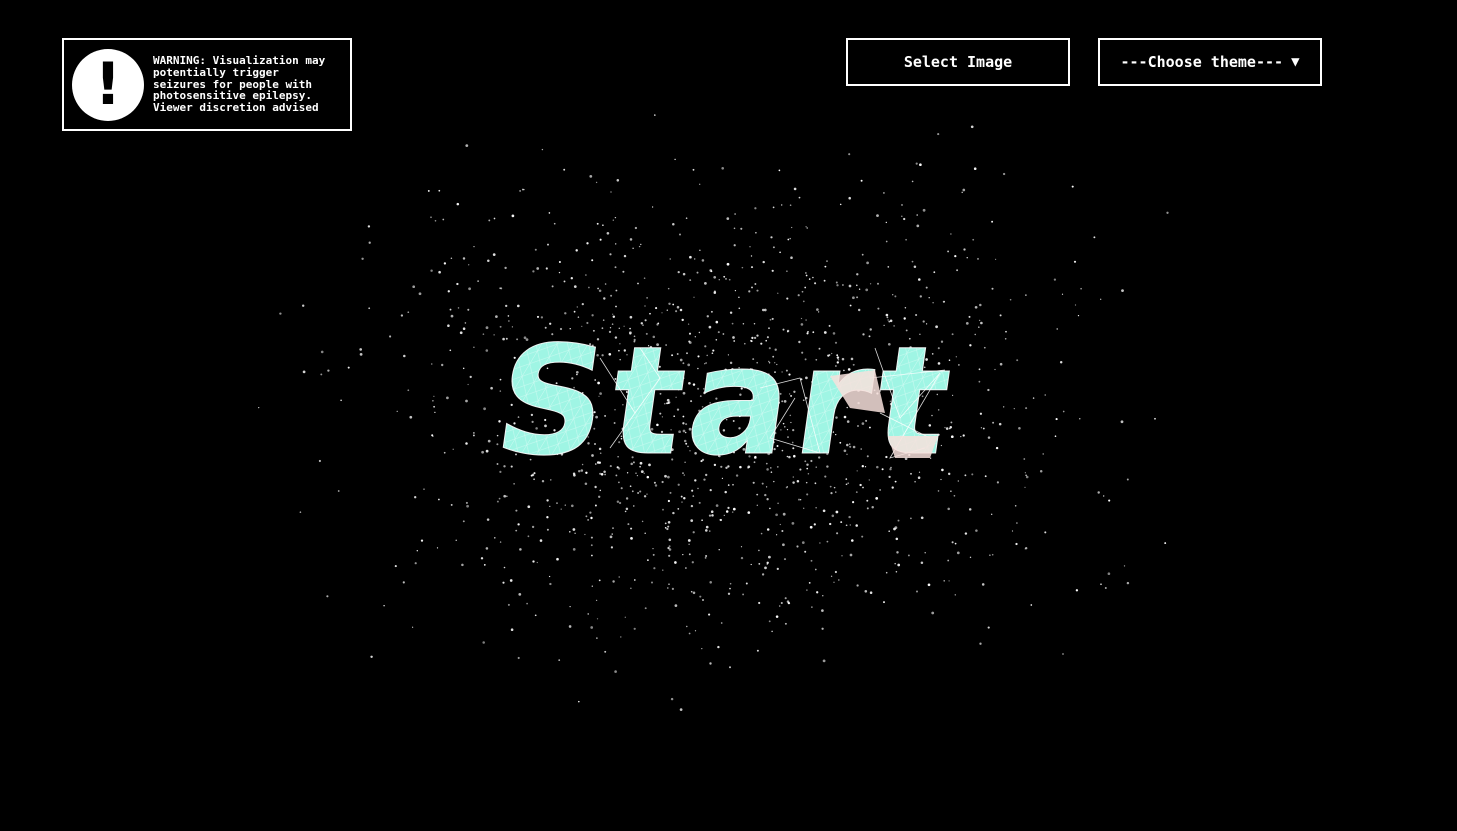  I want to click on select-image-label: Select Image, so click(958, 62).